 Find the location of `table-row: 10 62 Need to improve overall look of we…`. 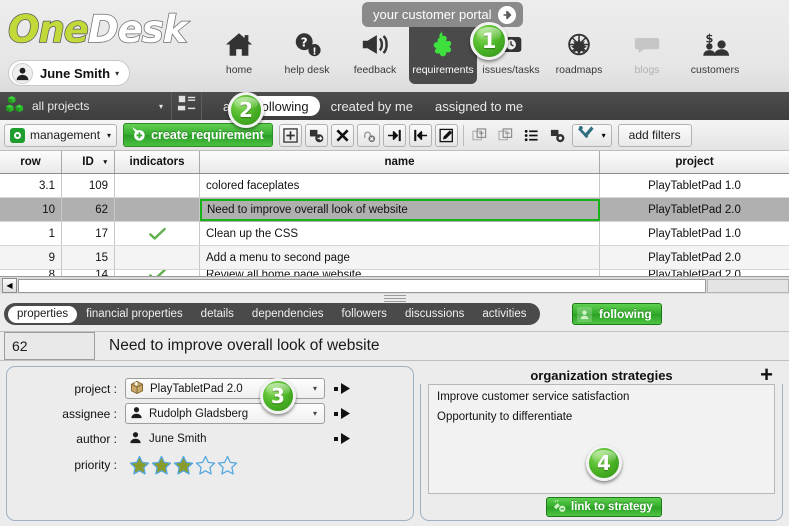

table-row: 10 62 Need to improve overall look of we… is located at coordinates (394, 210).